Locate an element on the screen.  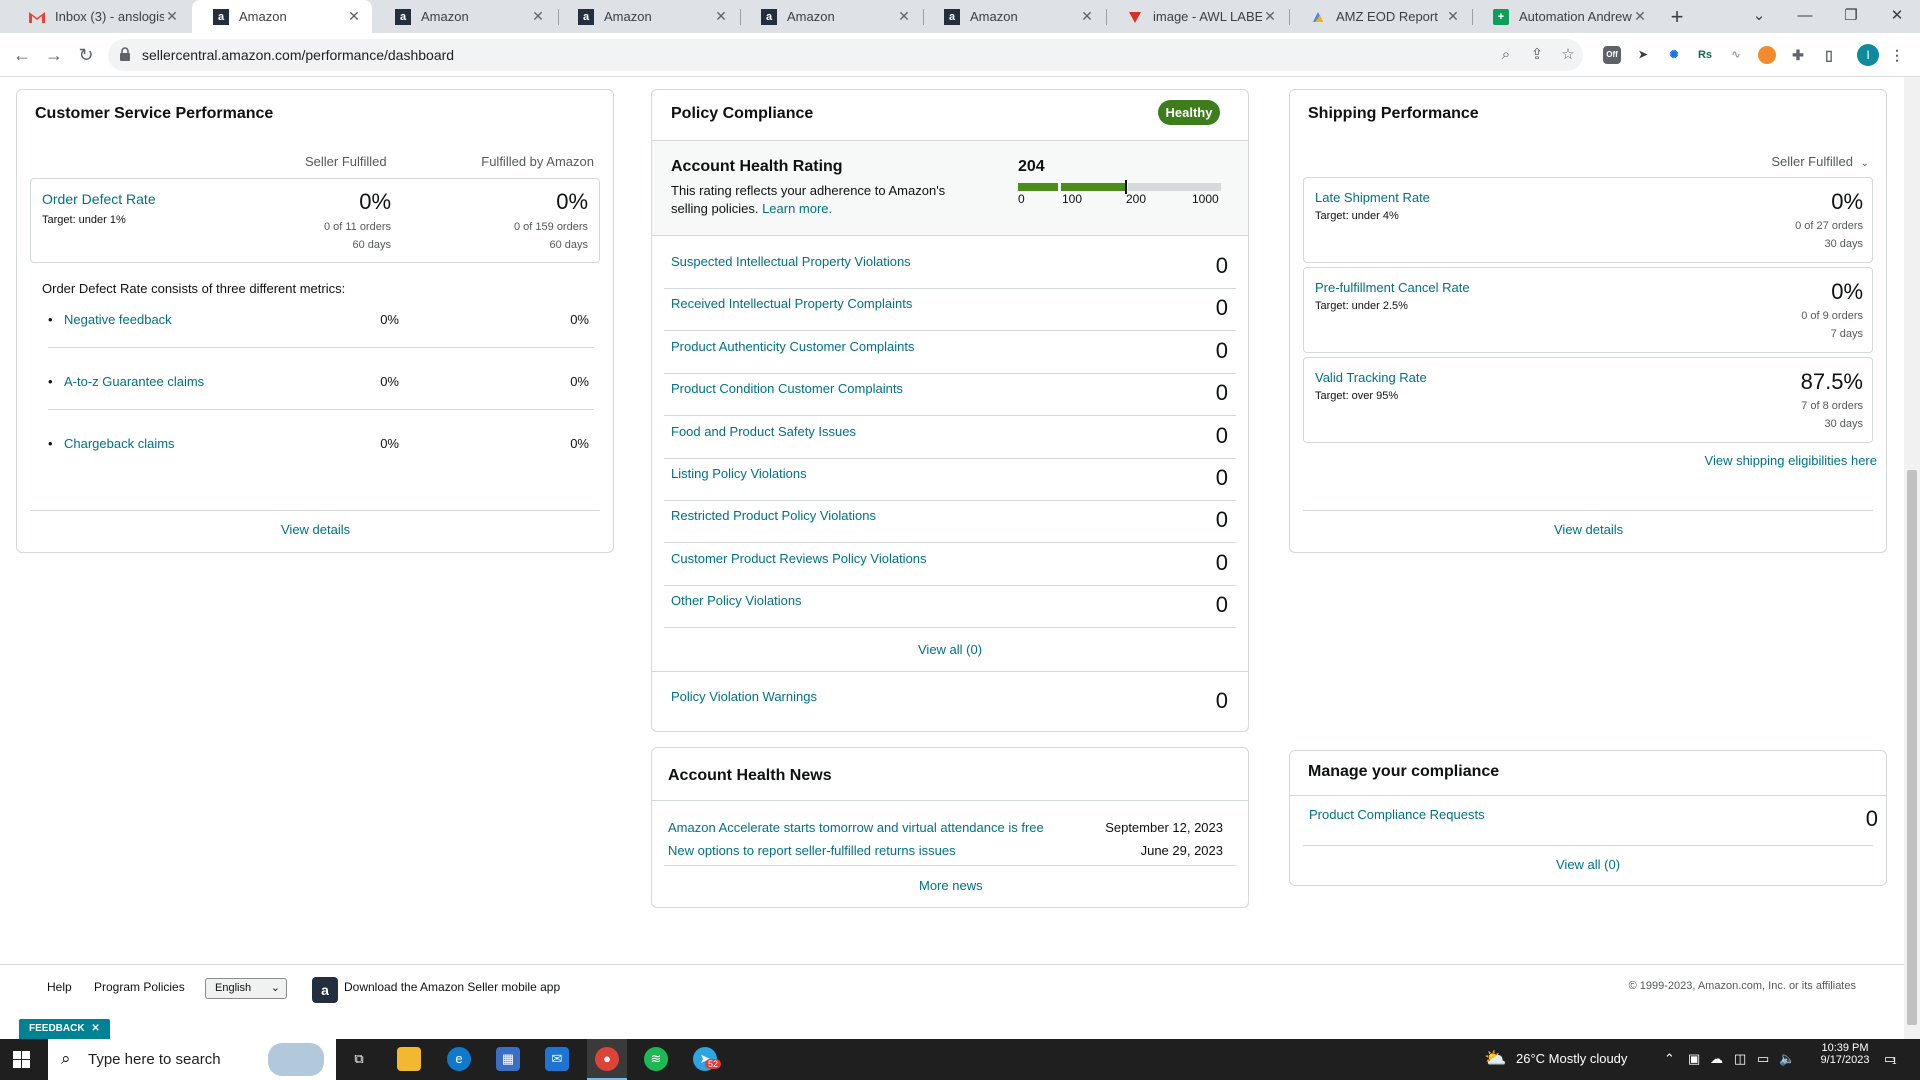
tab-automation-sheet: + Automation Andrew N ✕ is located at coordinates (1565, 16).